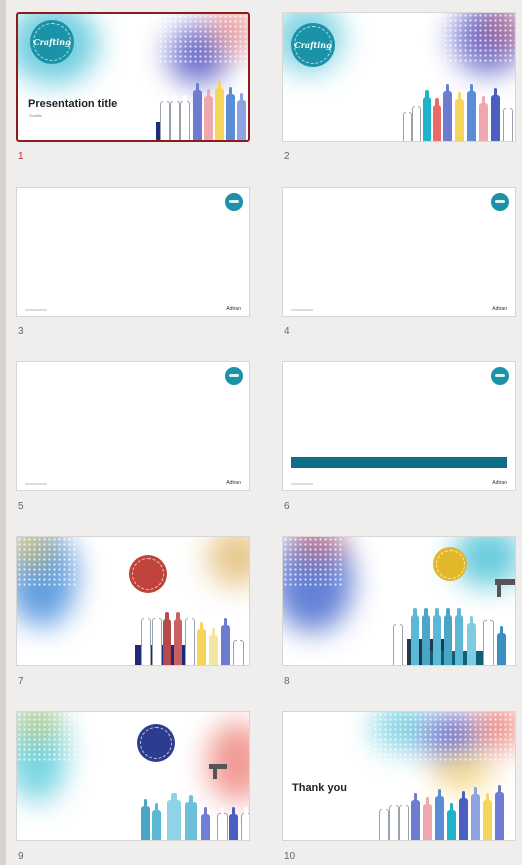 The width and height of the screenshot is (522, 865). Describe the element at coordinates (21, 331) in the screenshot. I see `slide-number-3: 3` at that location.